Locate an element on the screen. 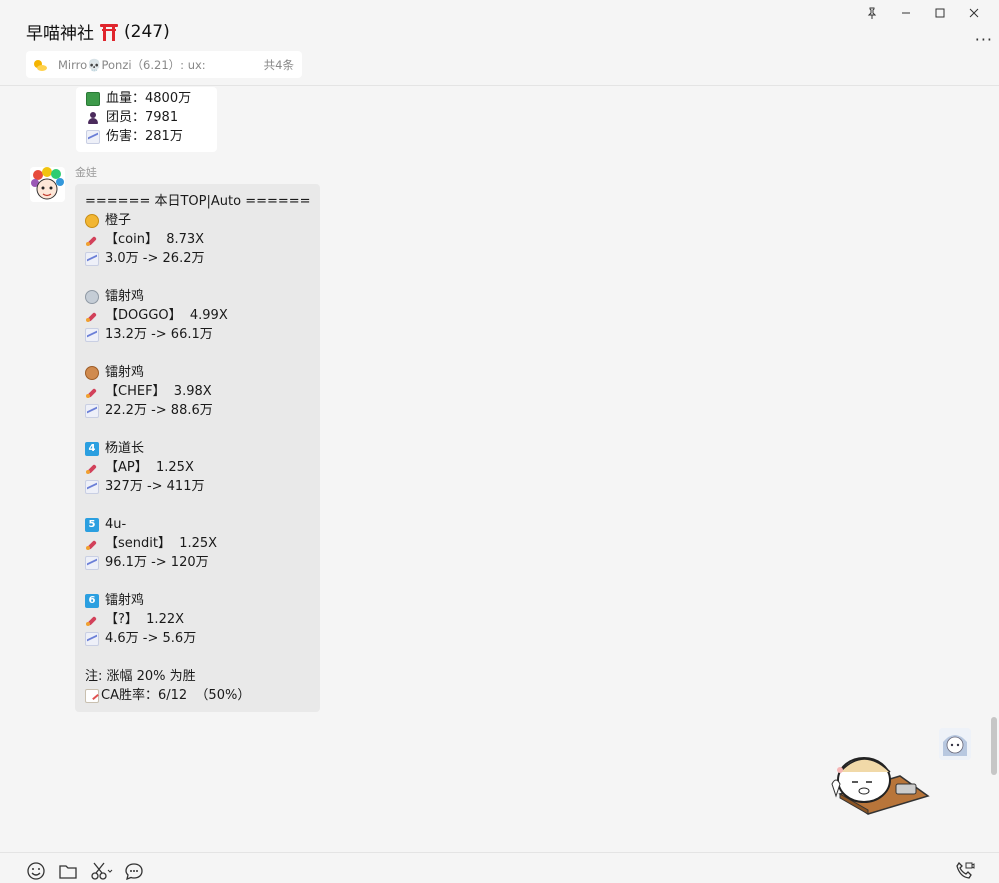 The image size is (999, 883). number-5-icon: 5 is located at coordinates (92, 524).